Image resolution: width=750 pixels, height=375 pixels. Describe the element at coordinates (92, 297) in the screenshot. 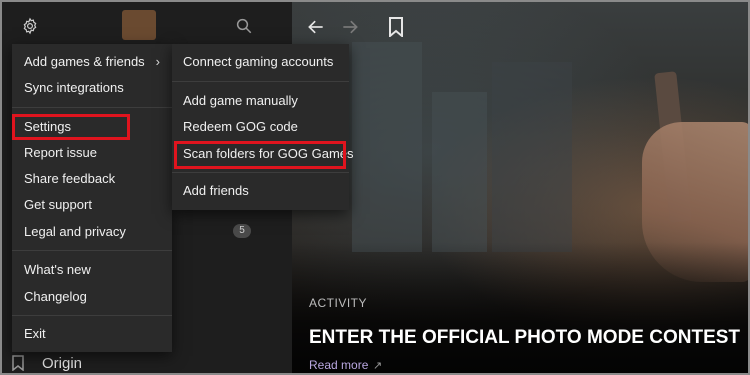

I see `menu-item-changelog: Changelog` at that location.